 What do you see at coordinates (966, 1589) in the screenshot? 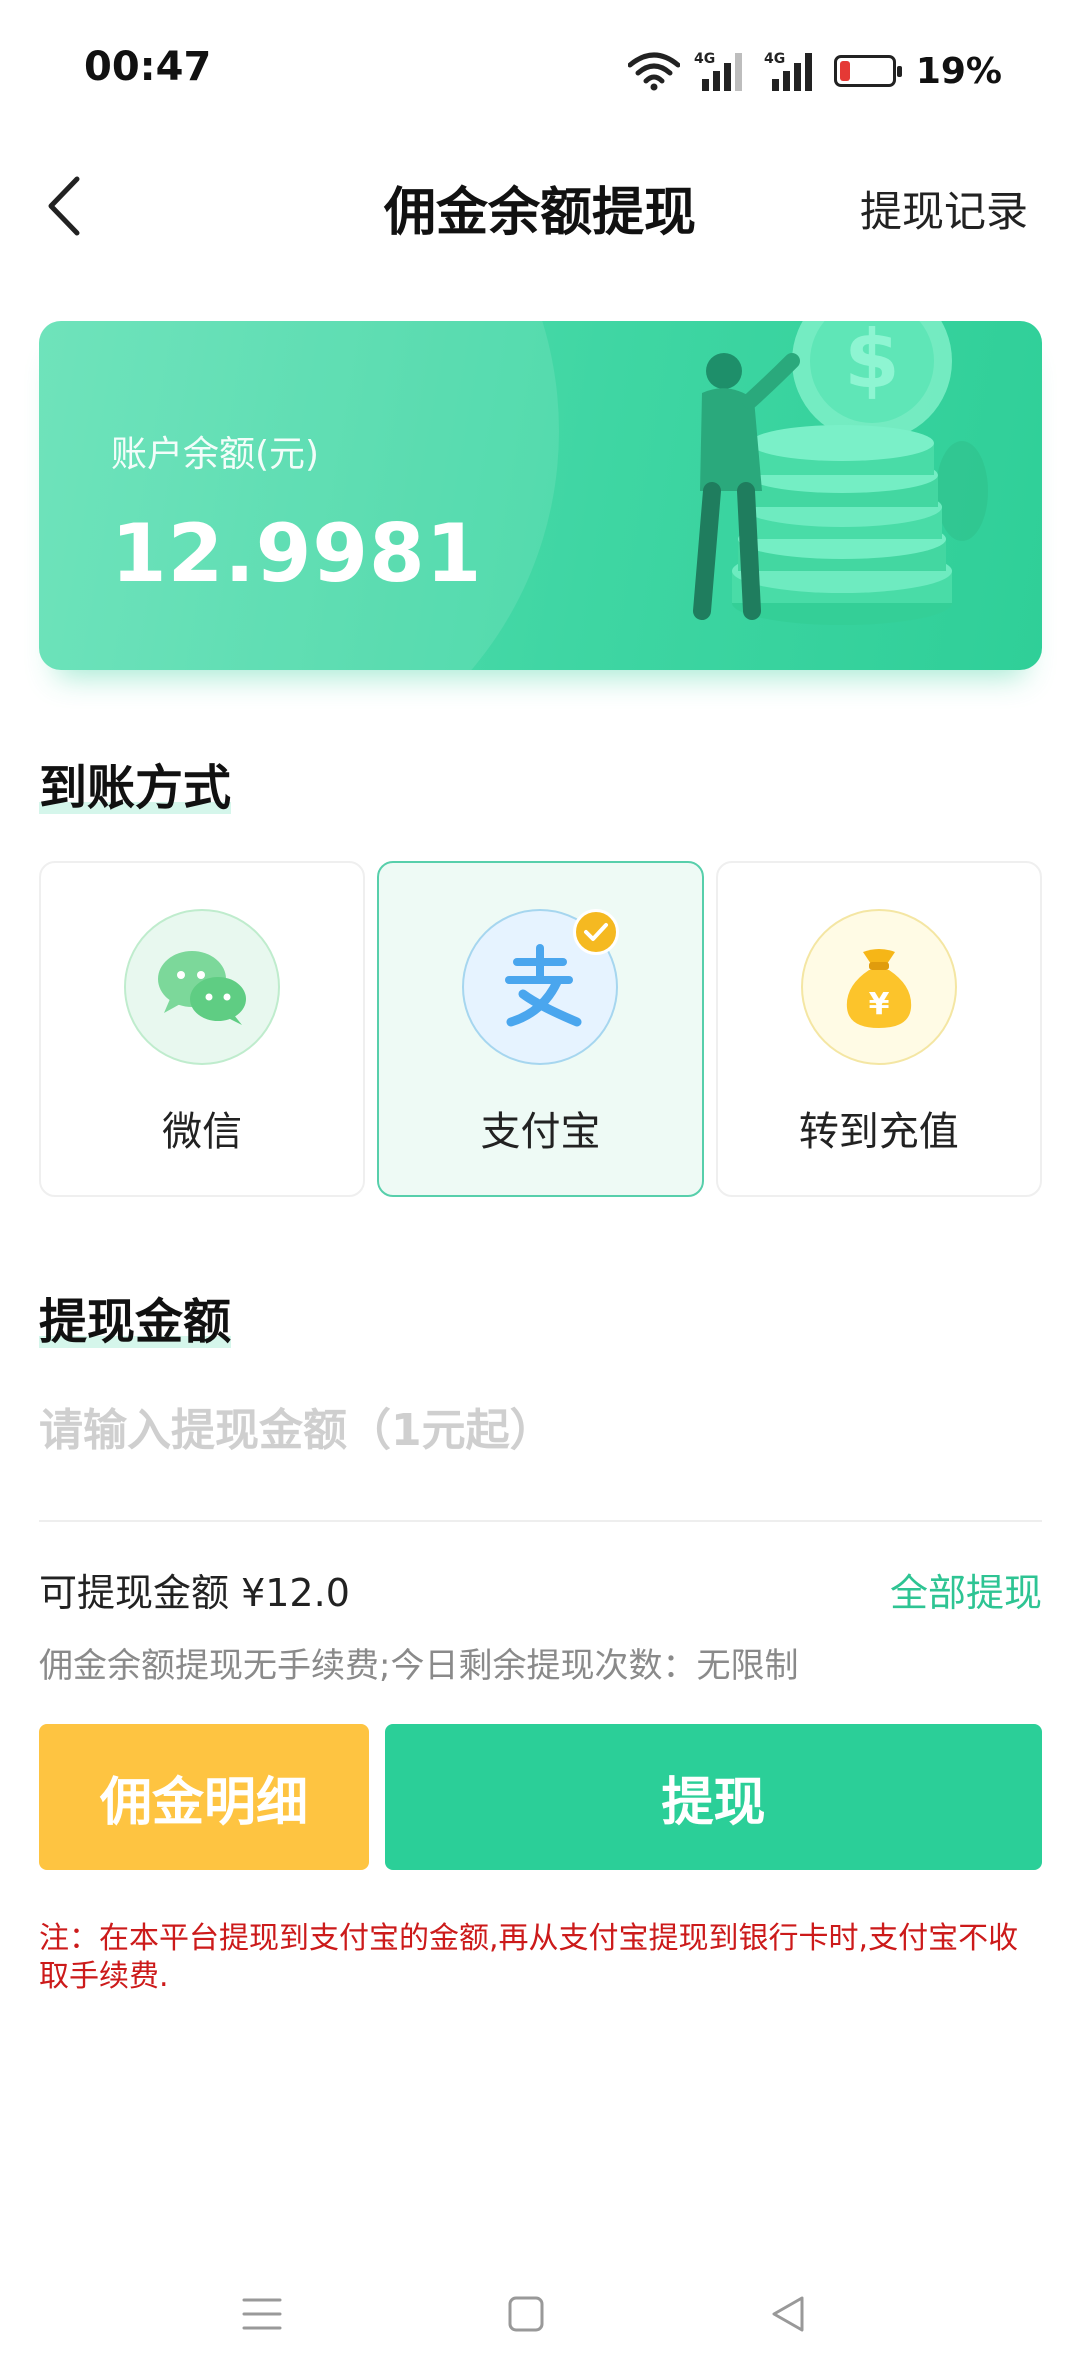
I see `withdraw-all-link: 全部提现` at bounding box center [966, 1589].